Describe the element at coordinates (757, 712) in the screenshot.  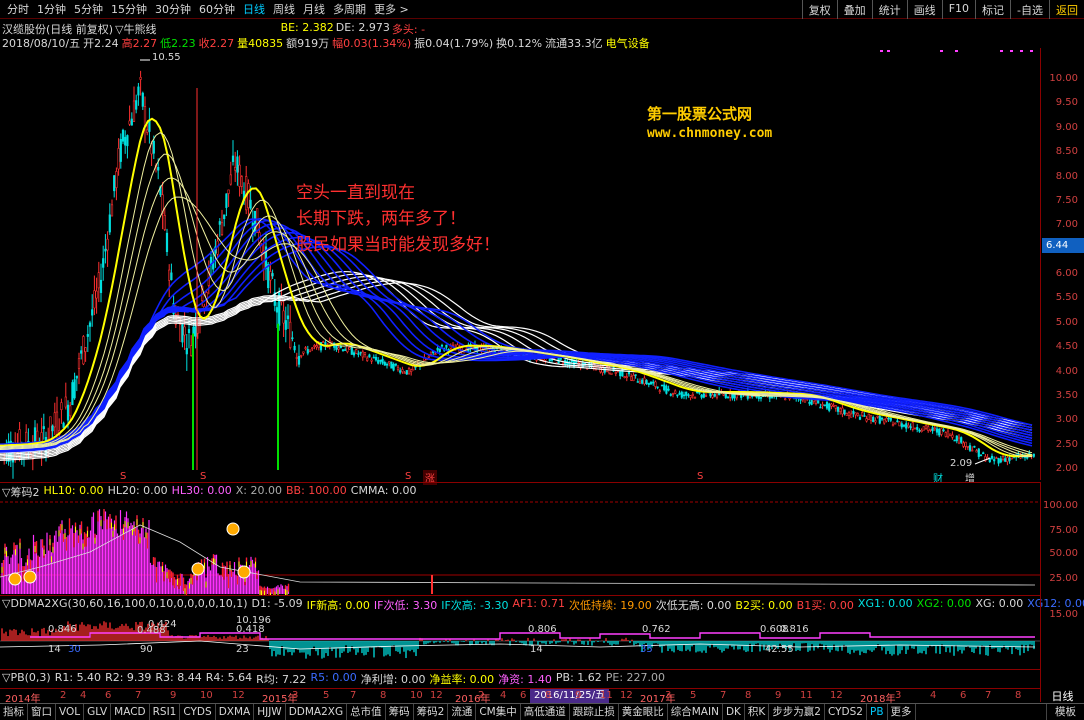
I see `indicator-tab: 积K` at that location.